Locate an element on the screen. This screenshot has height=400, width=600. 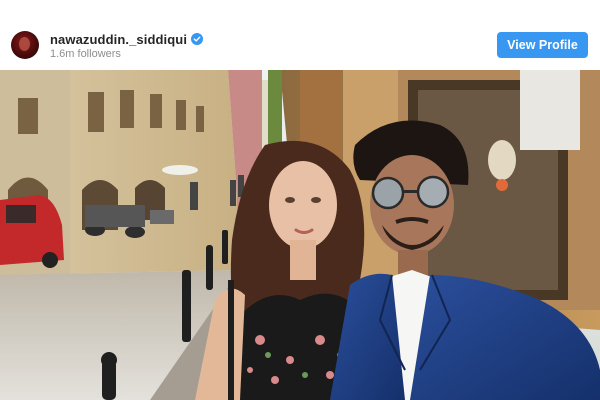
avatar is located at coordinates (25, 45).